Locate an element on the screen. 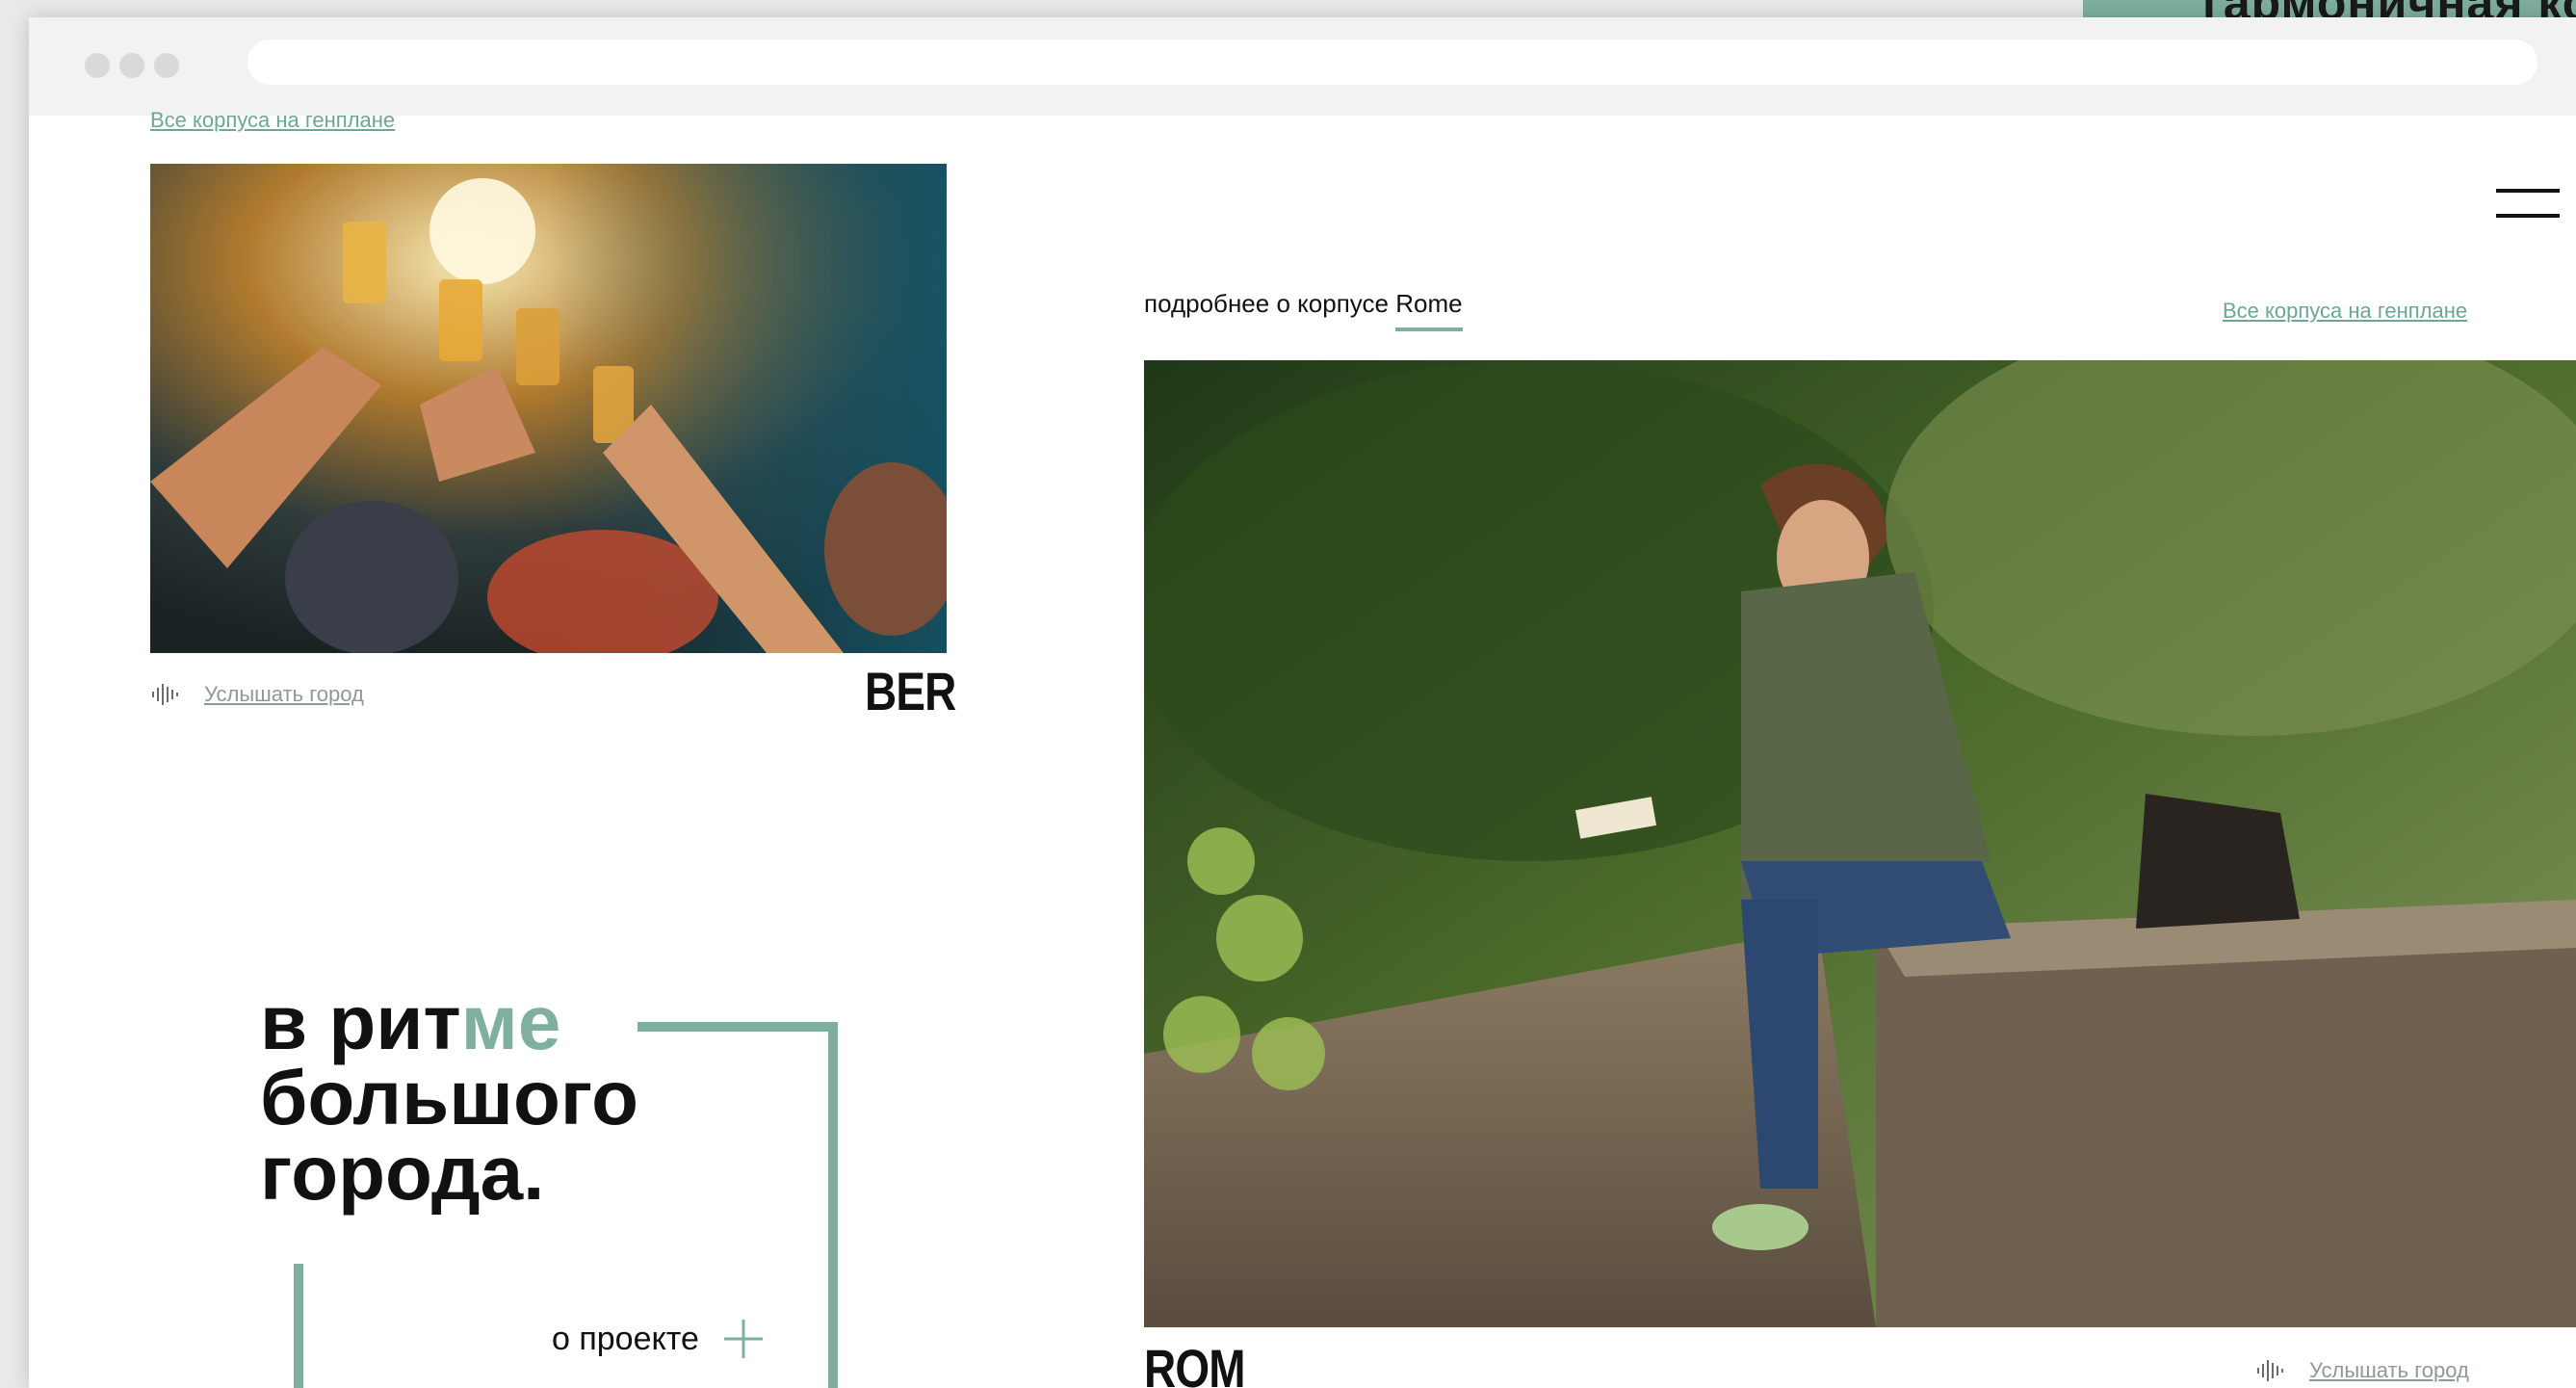 The image size is (2576, 1388). rome-listen-city: Услышать город is located at coordinates (2362, 1370).